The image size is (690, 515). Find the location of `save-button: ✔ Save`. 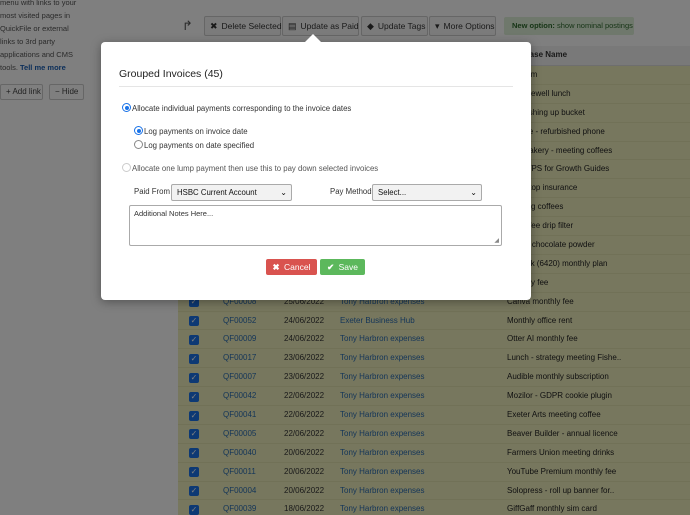

save-button: ✔ Save is located at coordinates (342, 267).